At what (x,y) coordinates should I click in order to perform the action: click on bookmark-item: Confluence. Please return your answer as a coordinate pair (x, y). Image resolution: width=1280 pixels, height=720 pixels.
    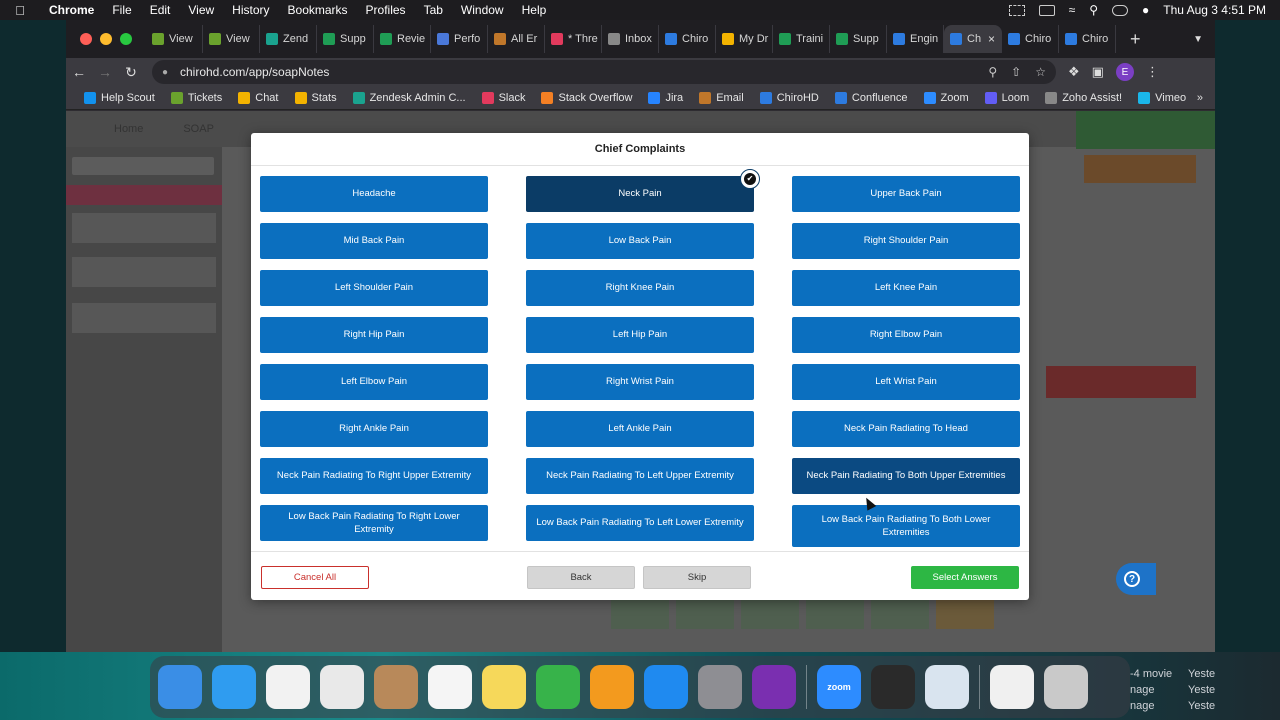
    Looking at the image, I should click on (871, 97).